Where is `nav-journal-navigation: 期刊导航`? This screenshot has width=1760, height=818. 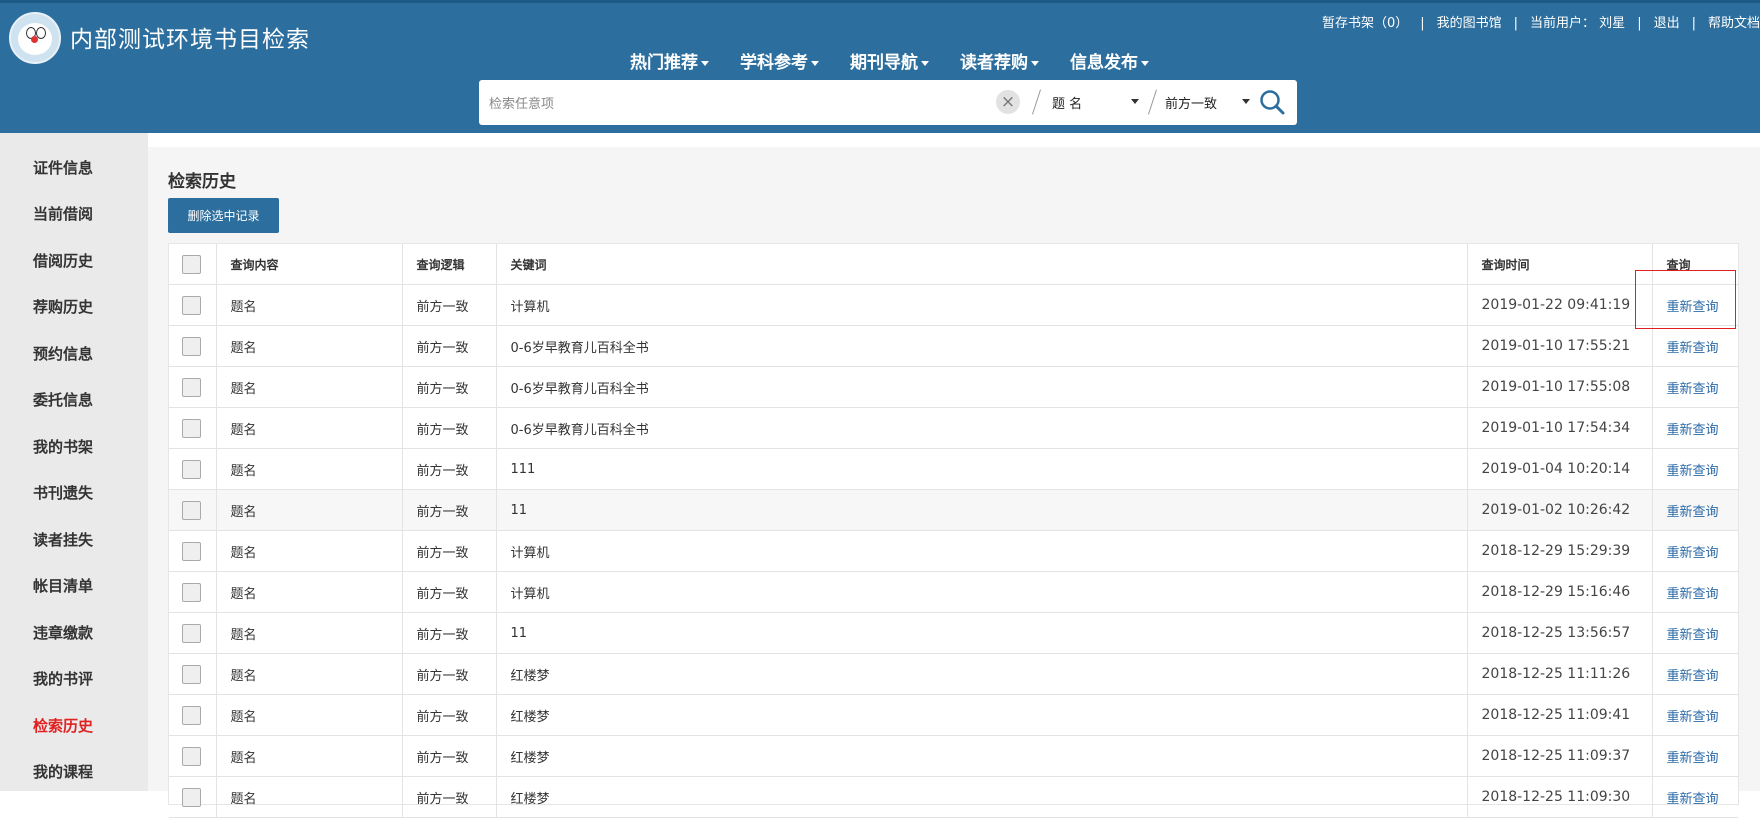
nav-journal-navigation: 期刊导航 is located at coordinates (889, 60).